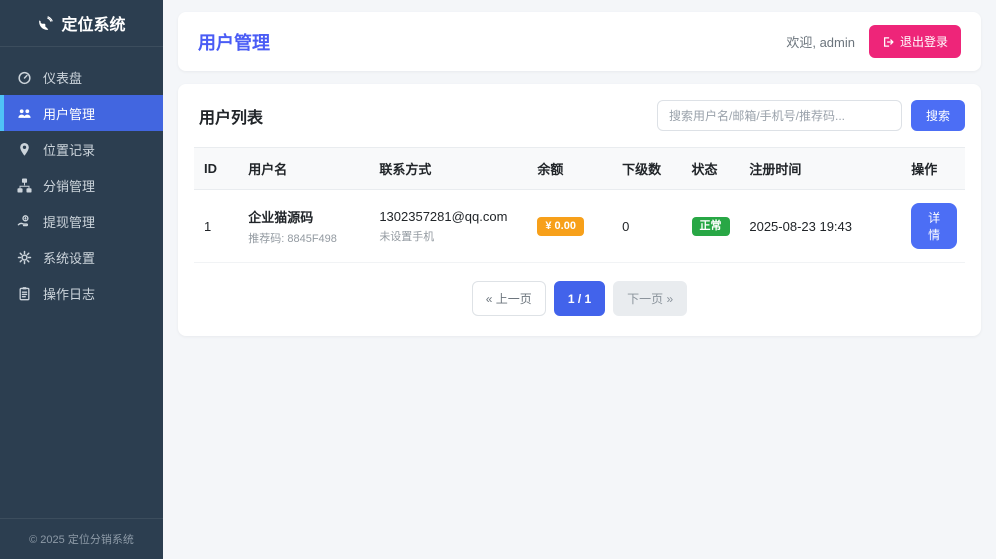 This screenshot has width=996, height=559. I want to click on sidebar-menu: 仪表盘 用户管理 位置记录 分销管理 提现管理 系统设置 操作日志, so click(81, 282).